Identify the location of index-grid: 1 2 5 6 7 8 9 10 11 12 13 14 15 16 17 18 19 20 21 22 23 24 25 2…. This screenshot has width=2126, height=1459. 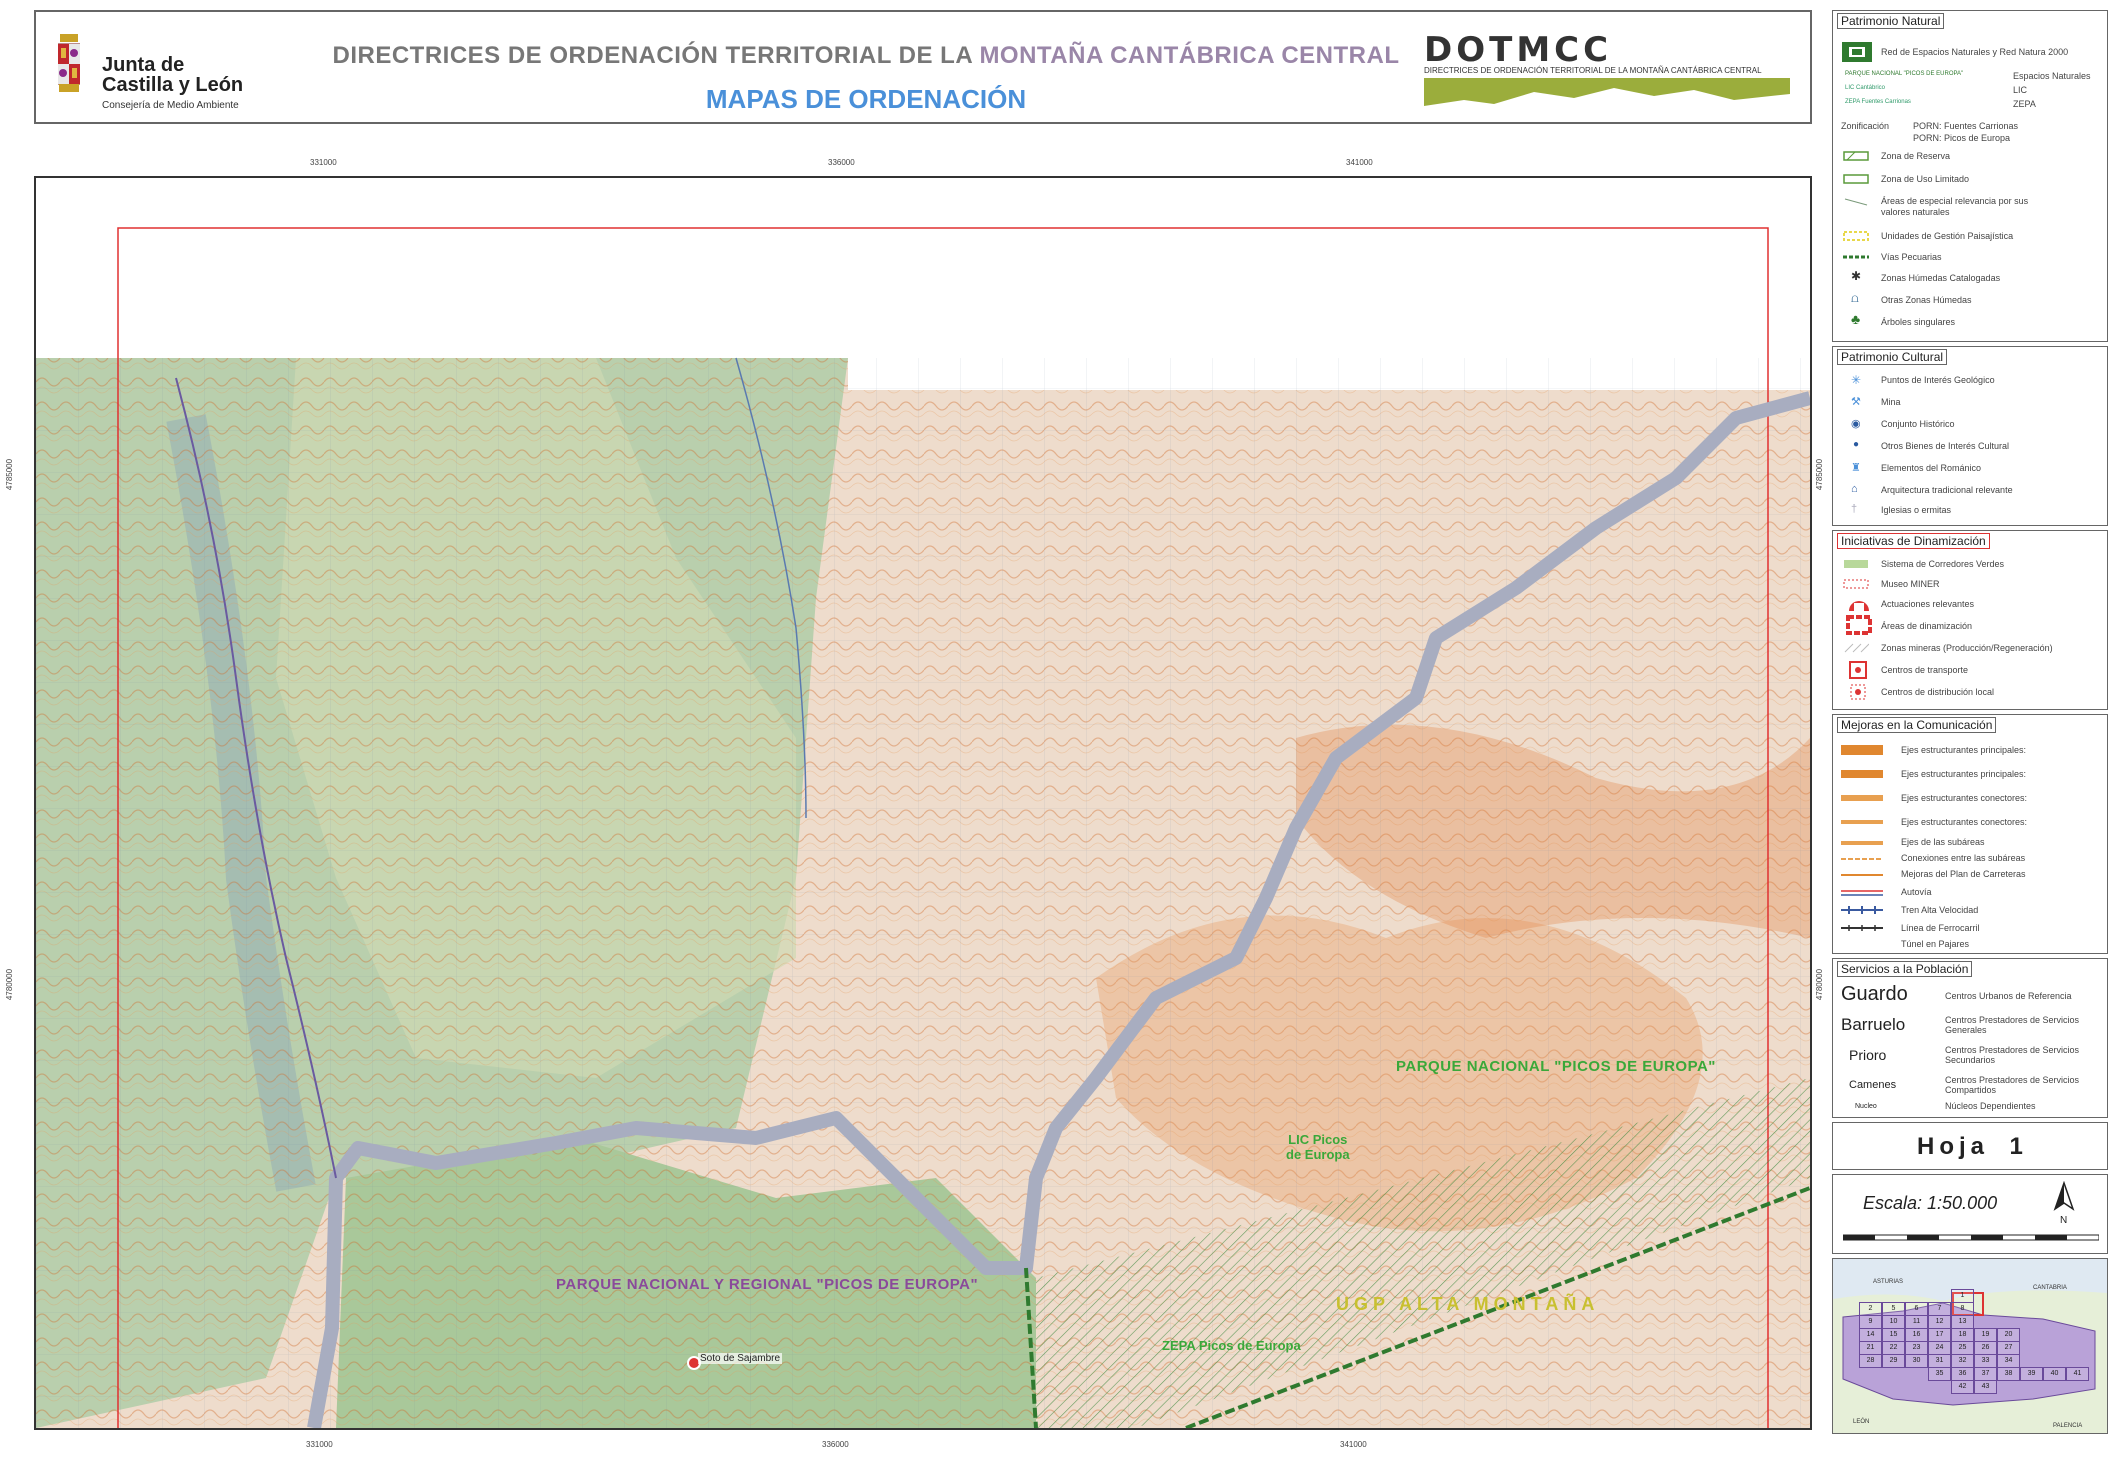
(1974, 1353).